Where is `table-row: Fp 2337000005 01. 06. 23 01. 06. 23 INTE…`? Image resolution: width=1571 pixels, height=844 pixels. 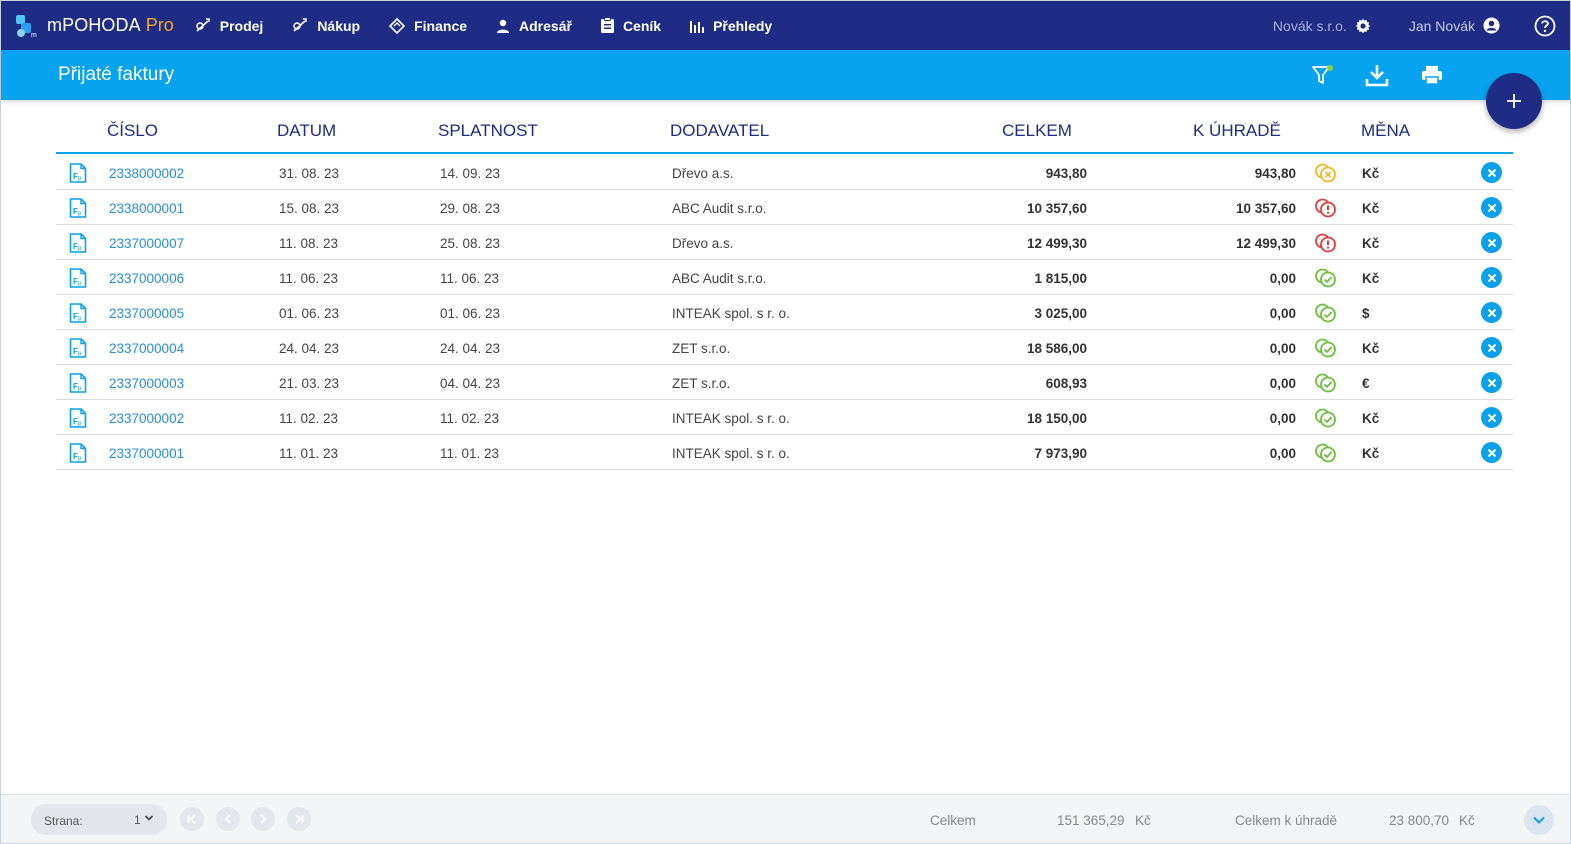 table-row: Fp 2337000005 01. 06. 23 01. 06. 23 INTE… is located at coordinates (784, 312).